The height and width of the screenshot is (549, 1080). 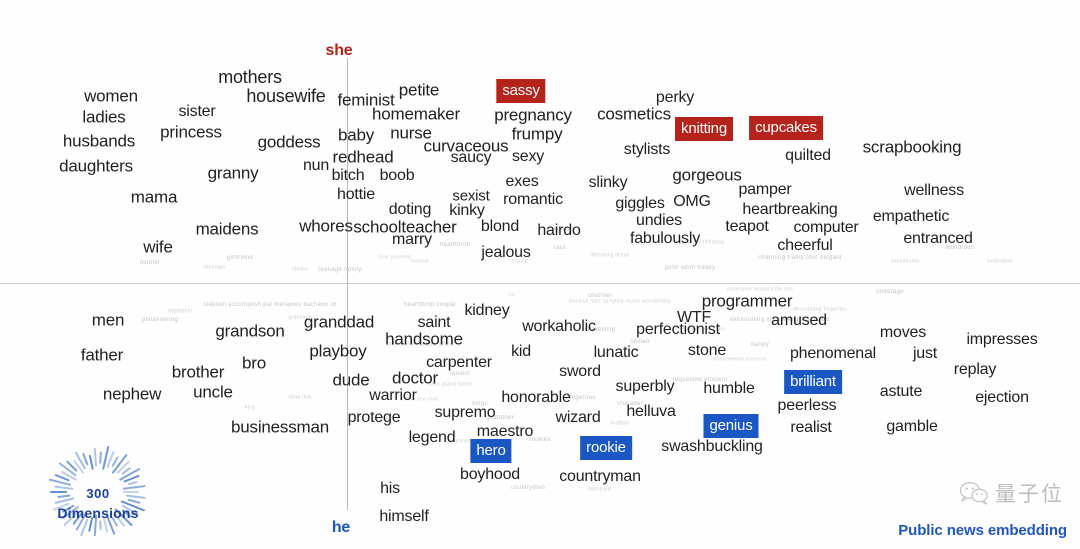 What do you see at coordinates (890, 292) in the screenshot?
I see `background-word: underage` at bounding box center [890, 292].